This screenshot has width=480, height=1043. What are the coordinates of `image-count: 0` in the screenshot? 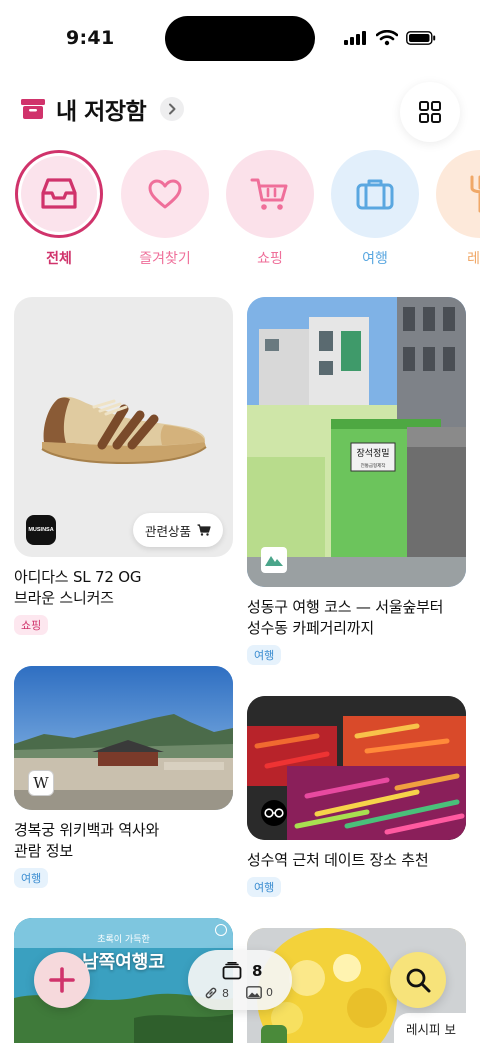 It's located at (259, 992).